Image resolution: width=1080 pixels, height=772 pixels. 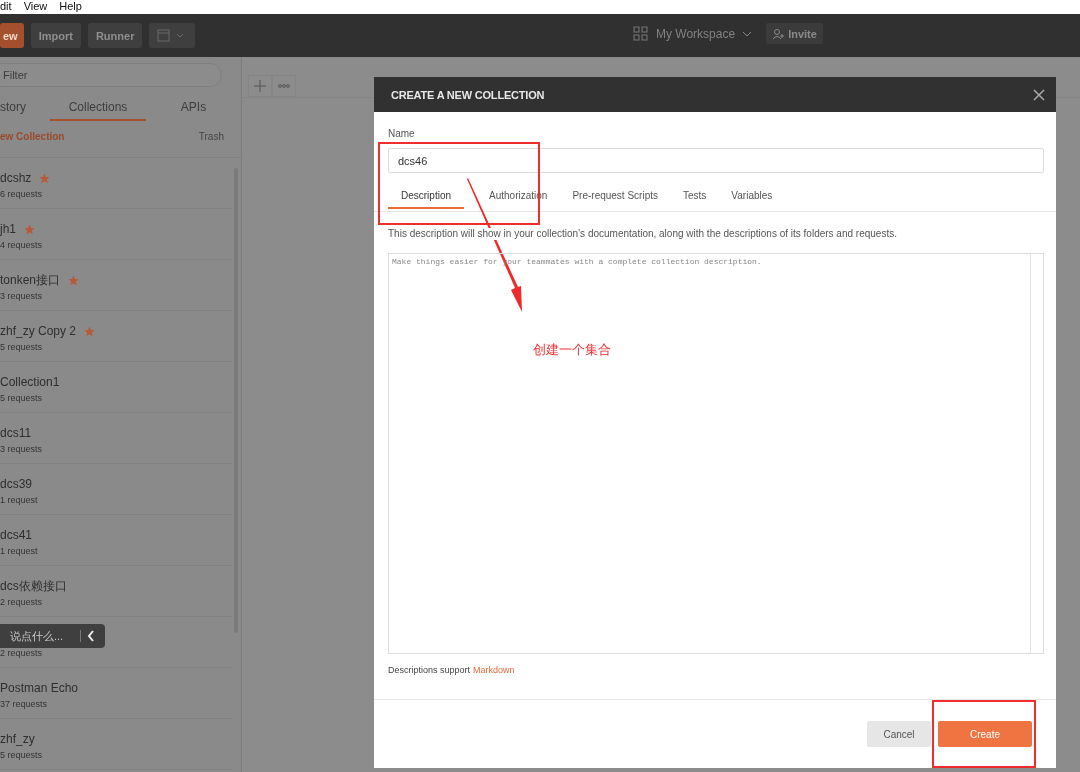 What do you see at coordinates (35, 7) in the screenshot?
I see `menu-item: View` at bounding box center [35, 7].